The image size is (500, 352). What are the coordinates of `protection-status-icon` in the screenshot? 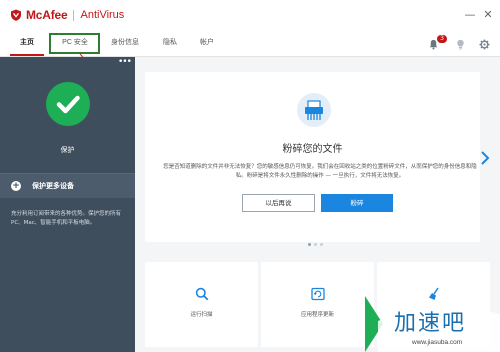 It's located at (68, 104).